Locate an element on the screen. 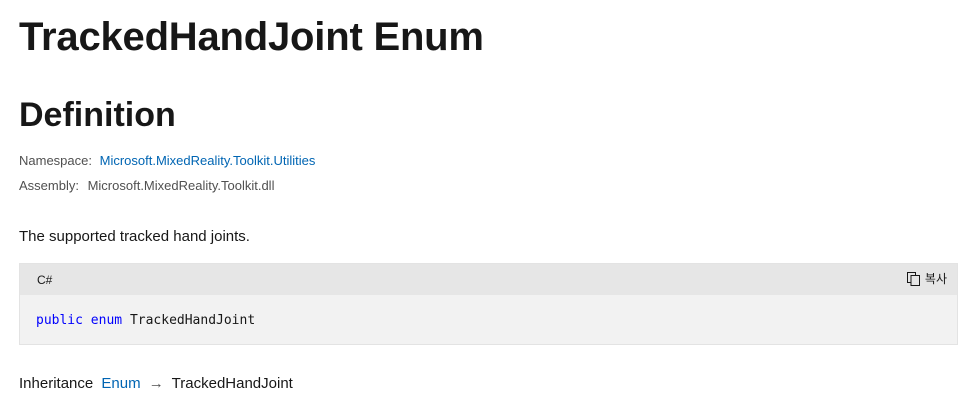 The width and height of the screenshot is (969, 408). summary-text: The supported tracked hand joints. is located at coordinates (134, 236).